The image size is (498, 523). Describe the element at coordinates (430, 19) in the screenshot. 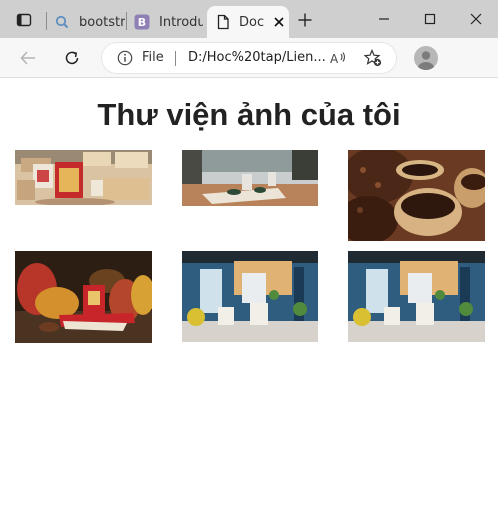

I see `maximize-icon` at that location.